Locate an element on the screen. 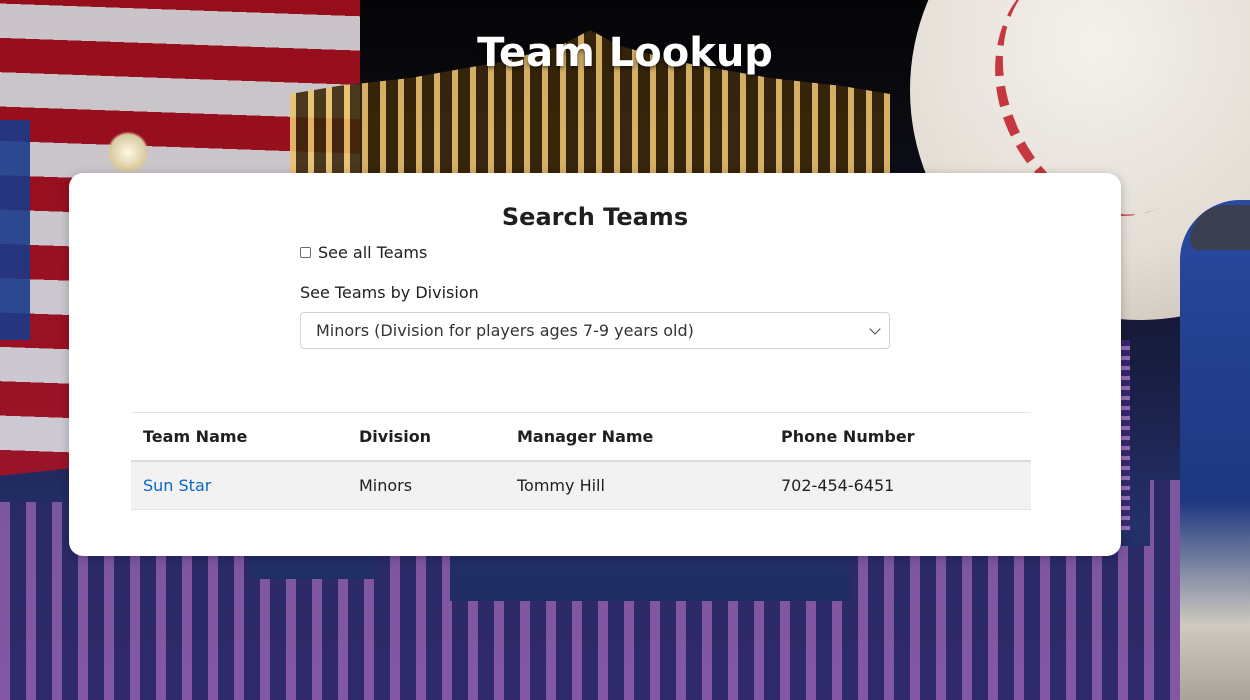  column-header-team-name: Team Name is located at coordinates (195, 436).